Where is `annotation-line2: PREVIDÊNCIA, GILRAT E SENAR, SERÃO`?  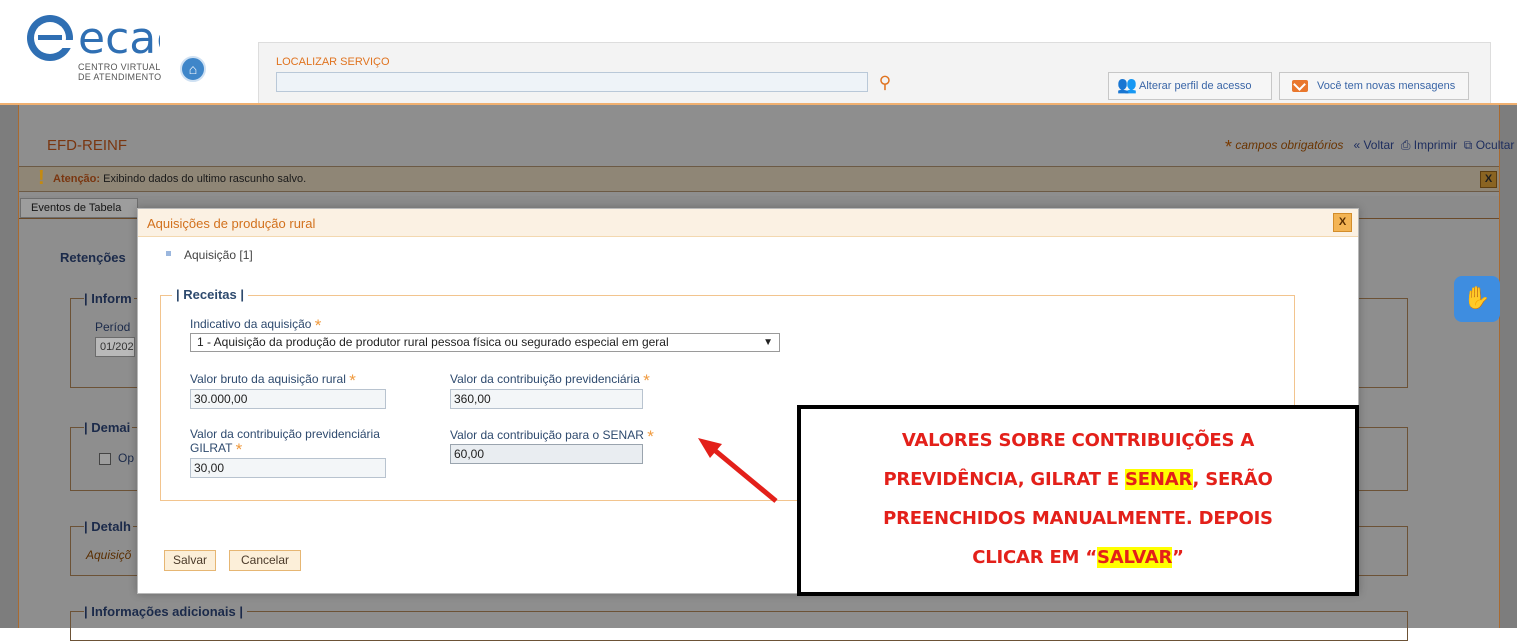 annotation-line2: PREVIDÊNCIA, GILRAT E SENAR, SERÃO is located at coordinates (1078, 479).